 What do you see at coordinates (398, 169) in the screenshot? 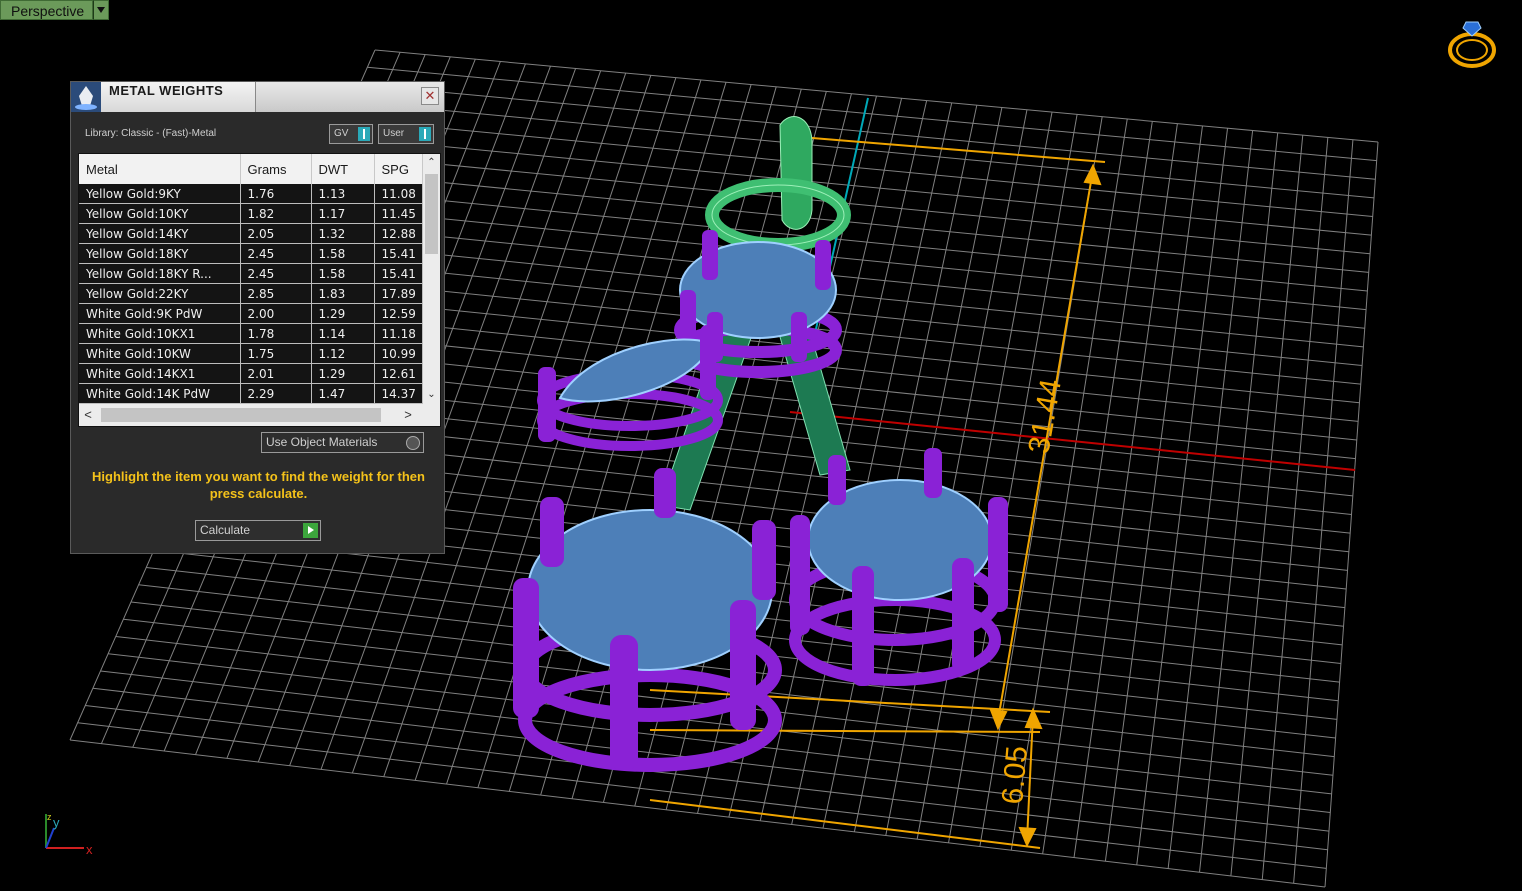
I see `column-header-spg: SPG` at bounding box center [398, 169].